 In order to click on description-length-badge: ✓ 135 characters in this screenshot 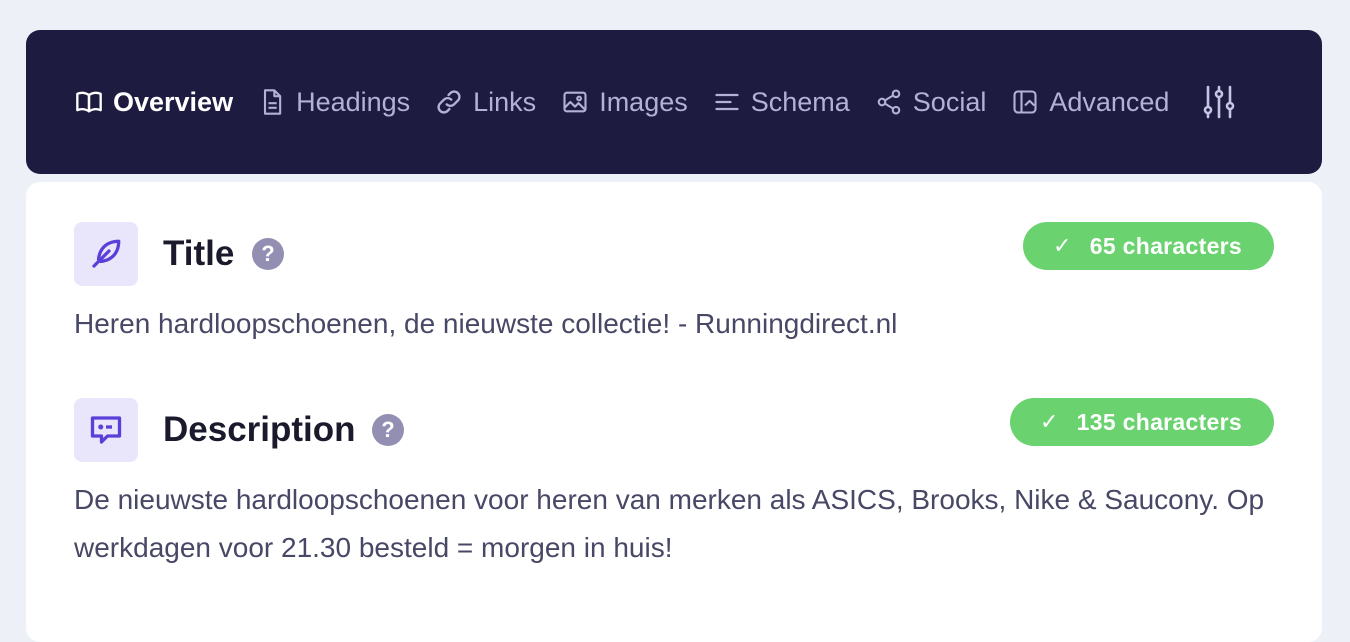, I will do `click(1141, 422)`.